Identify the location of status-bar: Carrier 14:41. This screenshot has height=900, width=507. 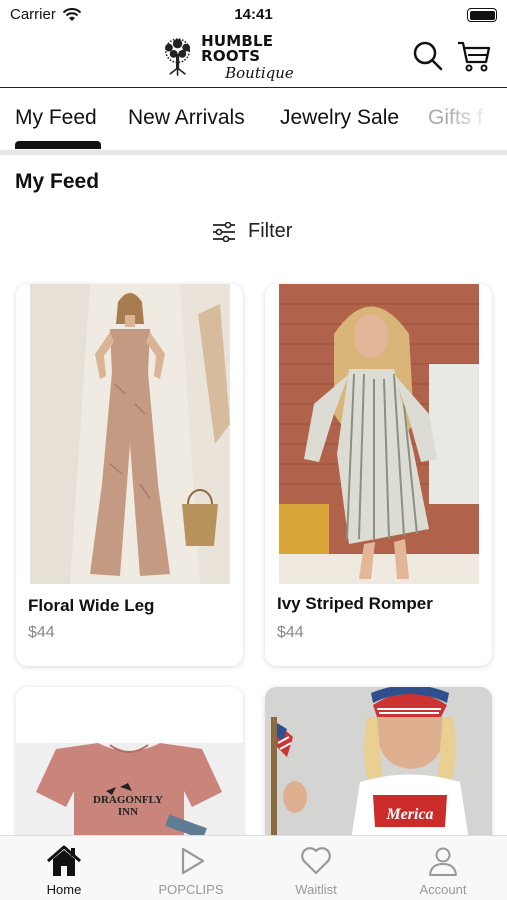
(253, 15).